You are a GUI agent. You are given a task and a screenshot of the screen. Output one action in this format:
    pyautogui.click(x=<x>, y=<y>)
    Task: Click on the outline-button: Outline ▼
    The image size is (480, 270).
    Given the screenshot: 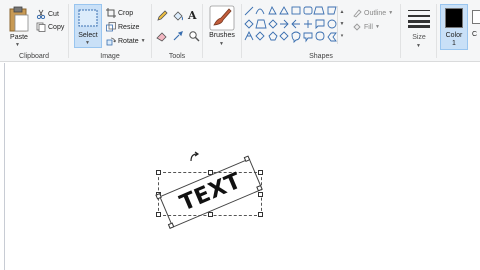 What is the action you would take?
    pyautogui.click(x=372, y=13)
    